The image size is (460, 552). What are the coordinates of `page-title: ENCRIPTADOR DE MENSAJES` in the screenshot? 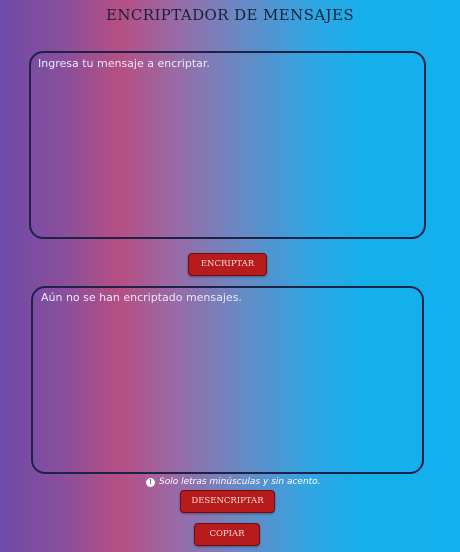 It's located at (230, 15).